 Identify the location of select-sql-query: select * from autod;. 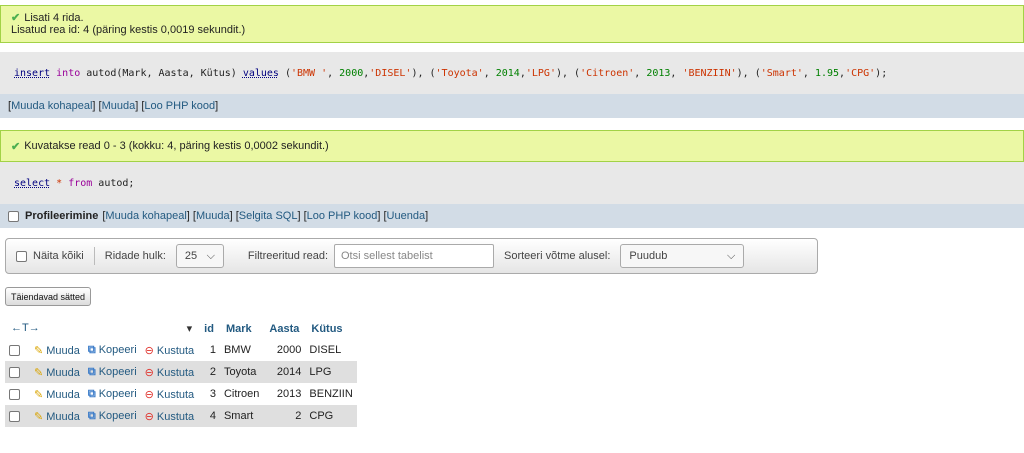
(512, 183).